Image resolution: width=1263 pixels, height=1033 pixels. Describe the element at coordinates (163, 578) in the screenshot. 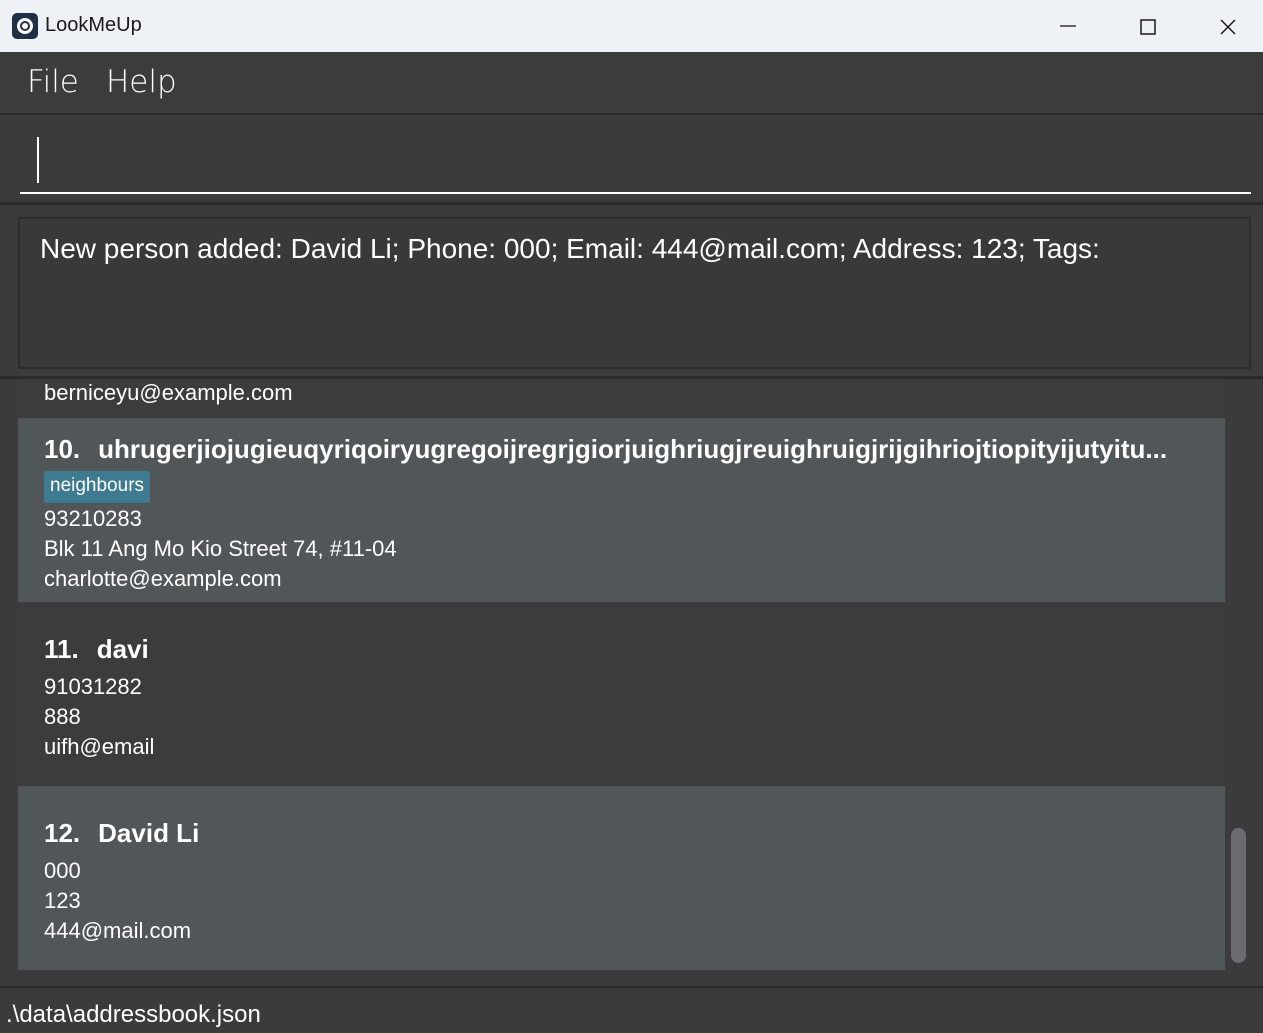

I see `person-email: charlotte@example.com` at that location.